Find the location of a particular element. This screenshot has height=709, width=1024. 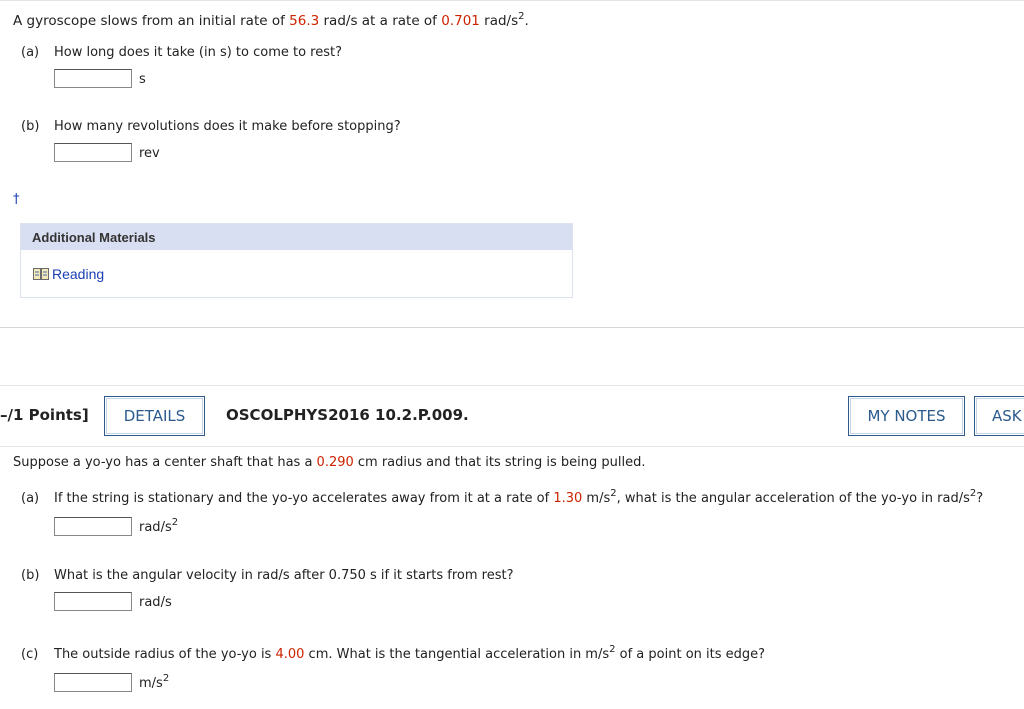

q2-part-c-unit-exponent: 2 is located at coordinates (166, 678).